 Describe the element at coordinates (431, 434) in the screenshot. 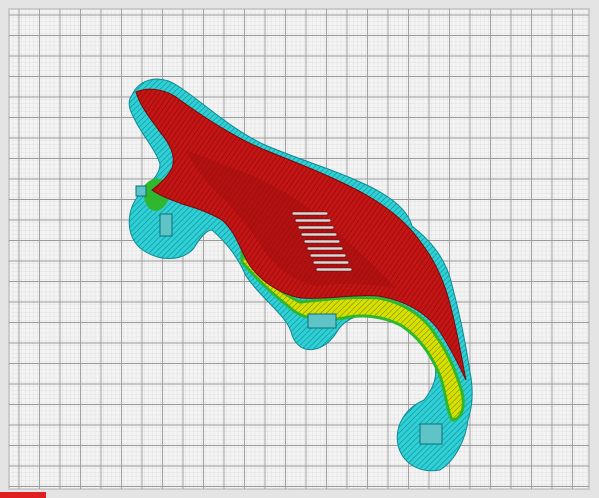

I see `support-bottom` at that location.